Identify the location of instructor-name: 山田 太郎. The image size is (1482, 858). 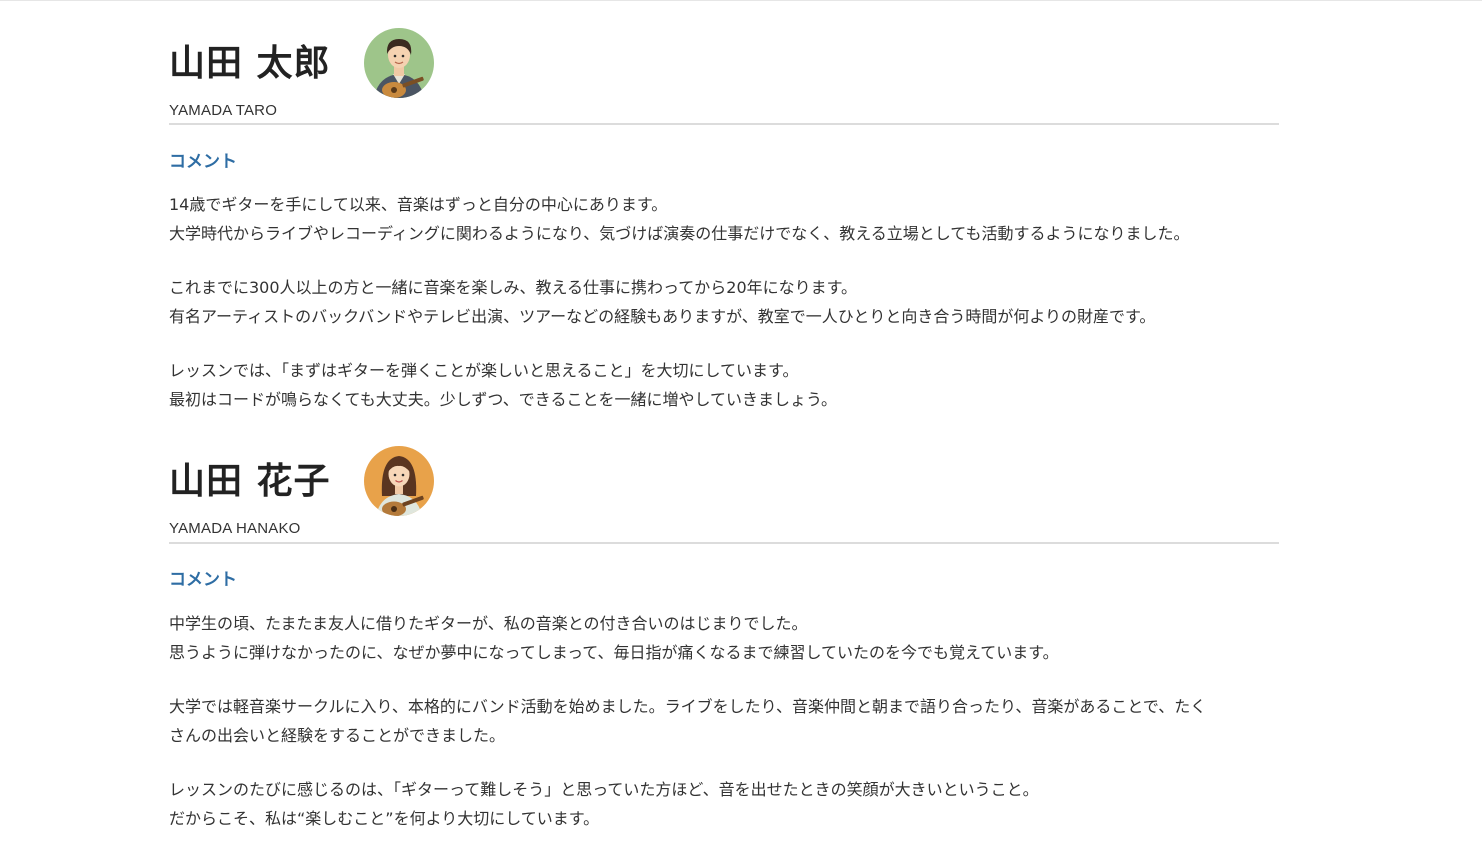
(250, 63).